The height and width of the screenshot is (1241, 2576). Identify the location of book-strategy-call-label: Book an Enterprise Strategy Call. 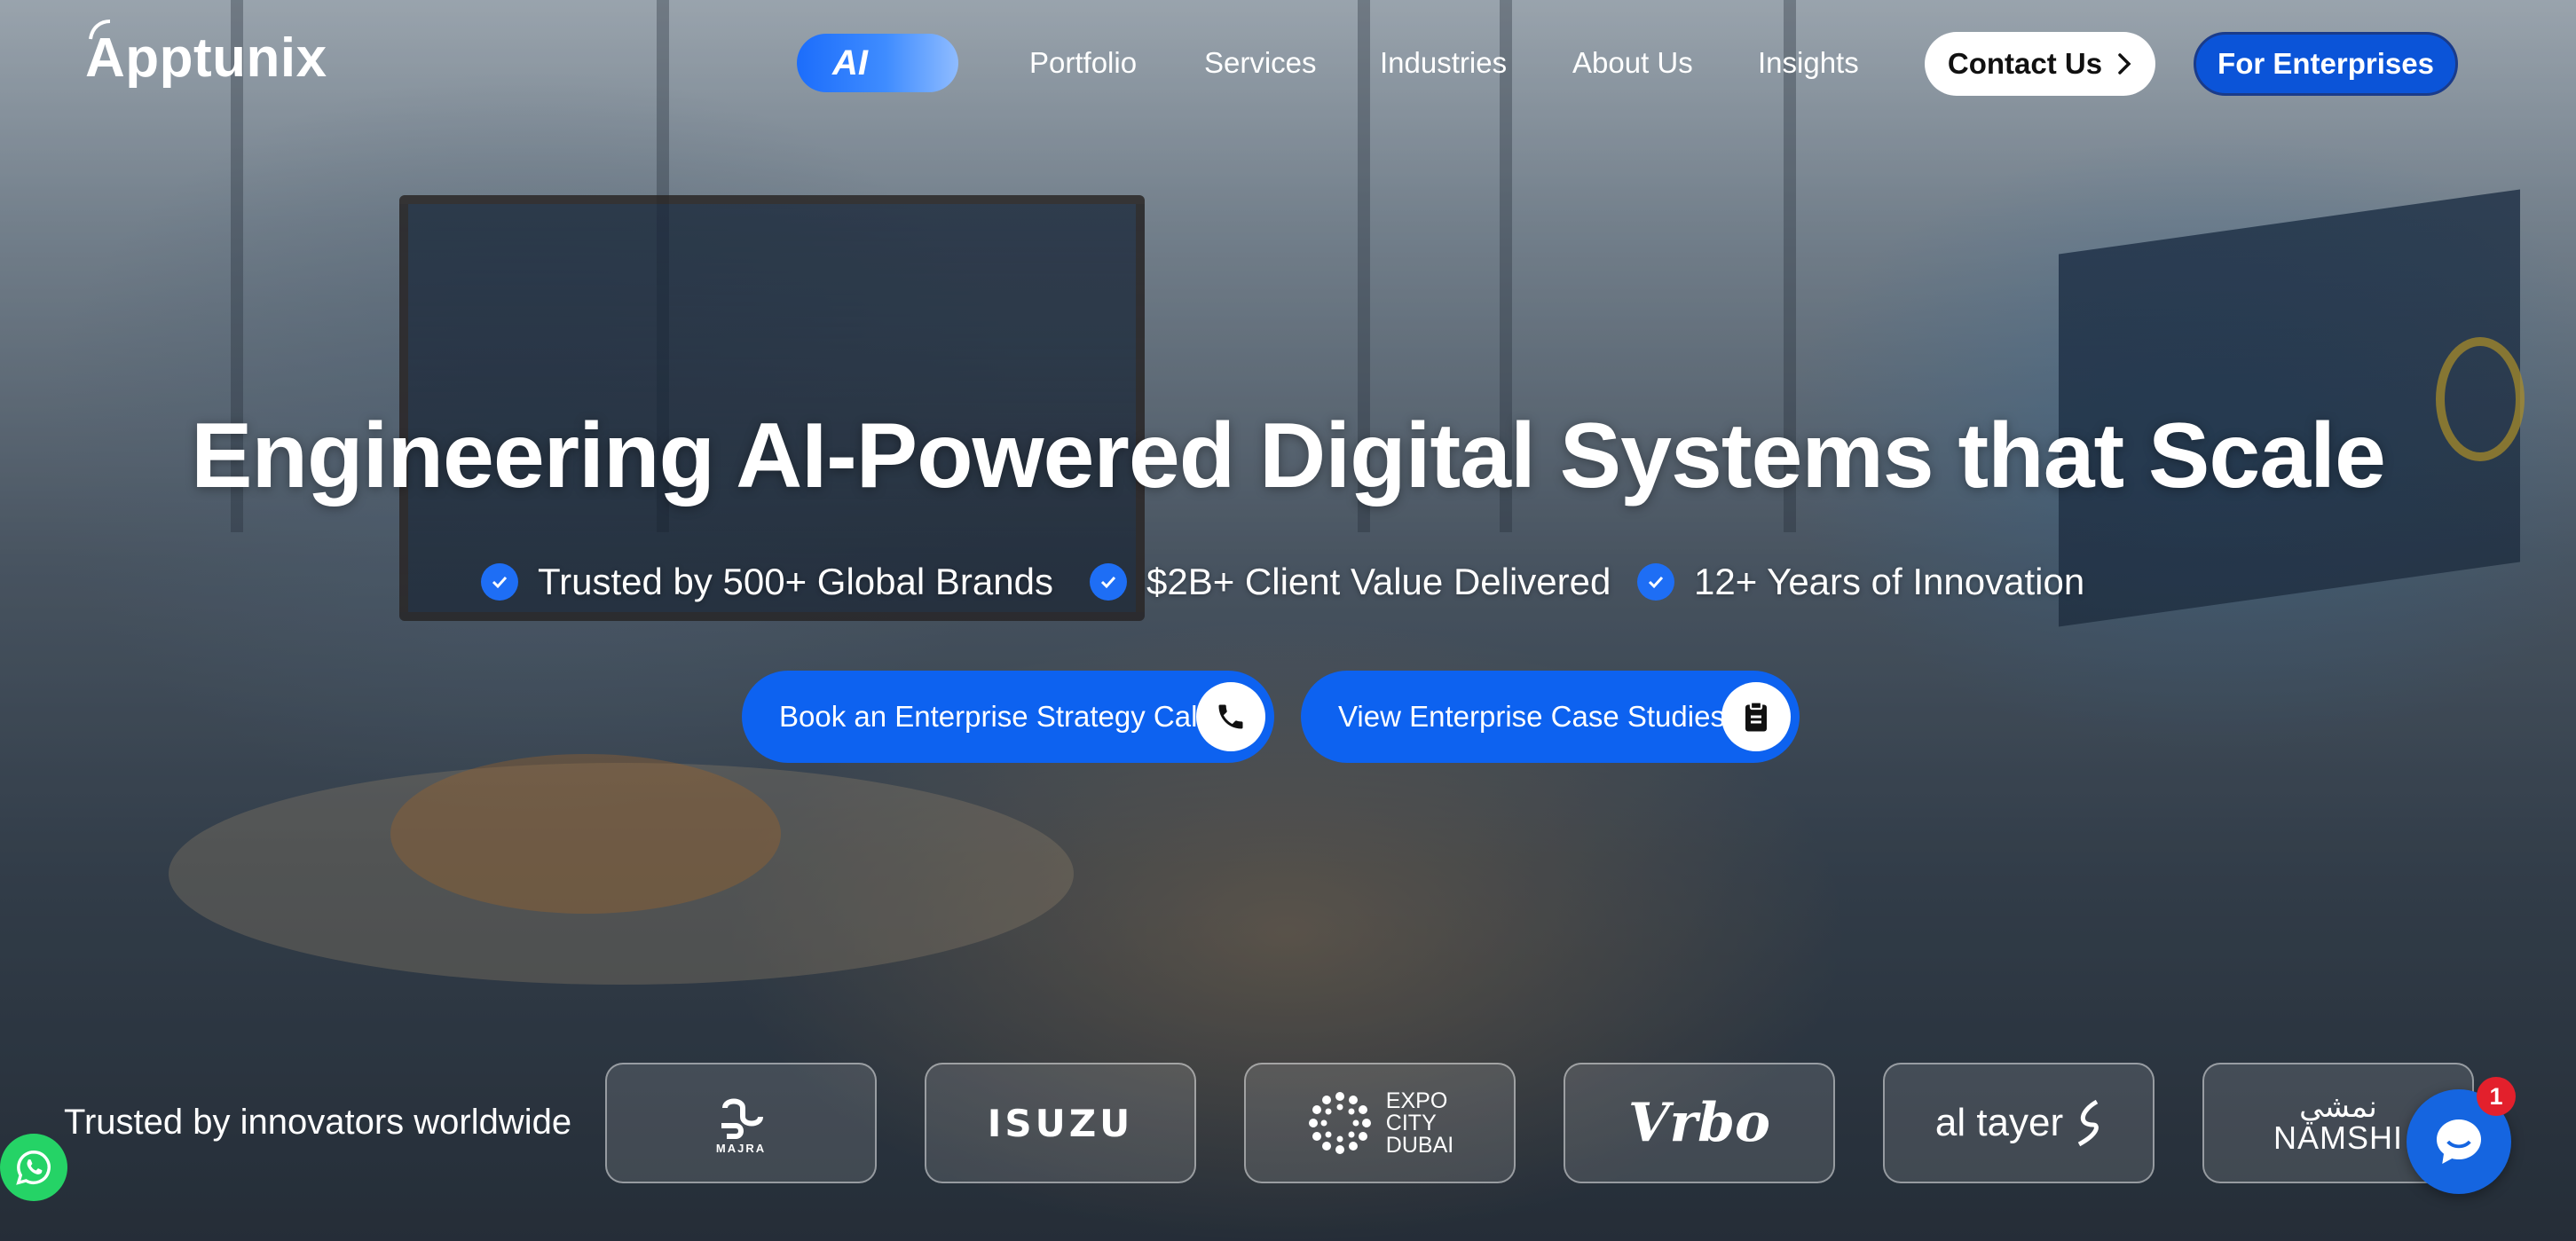
(992, 716).